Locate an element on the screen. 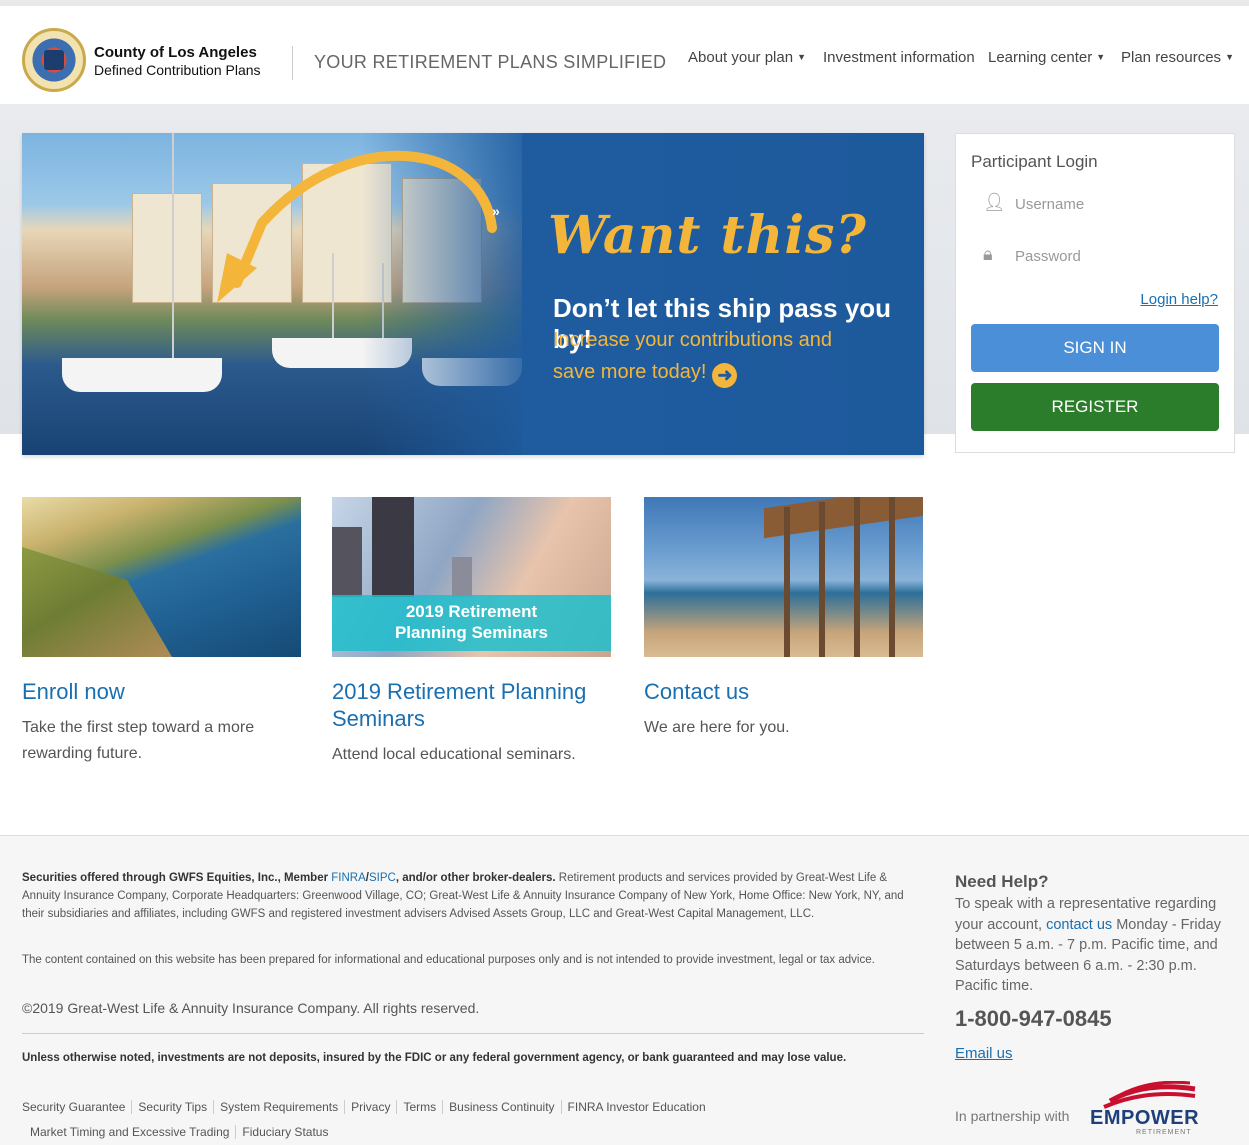 The image size is (1249, 1145). disclosure-bold: , and/or other broker-dealers. is located at coordinates (475, 878).